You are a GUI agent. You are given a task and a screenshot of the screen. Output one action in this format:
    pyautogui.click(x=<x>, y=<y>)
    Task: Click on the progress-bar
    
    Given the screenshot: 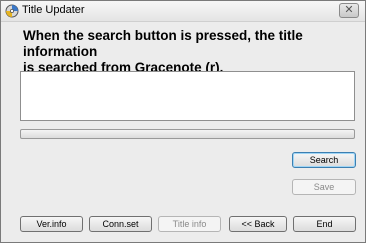 What is the action you would take?
    pyautogui.click(x=187, y=134)
    